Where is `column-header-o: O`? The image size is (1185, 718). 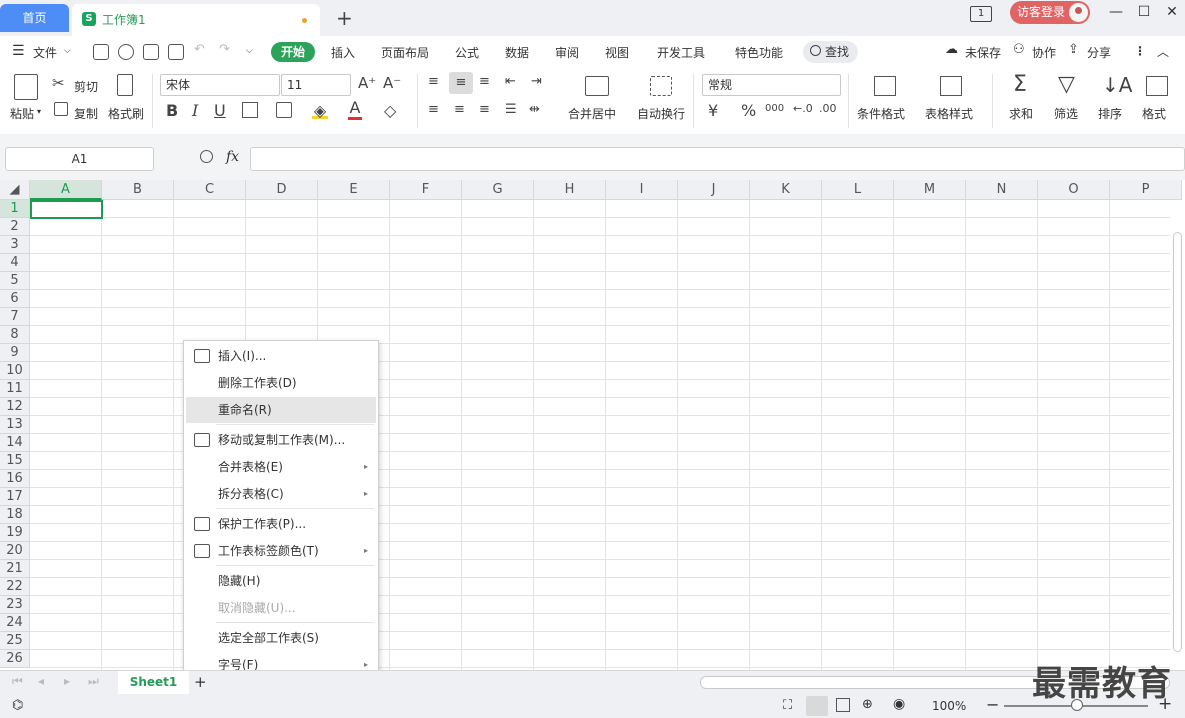 column-header-o: O is located at coordinates (1074, 190).